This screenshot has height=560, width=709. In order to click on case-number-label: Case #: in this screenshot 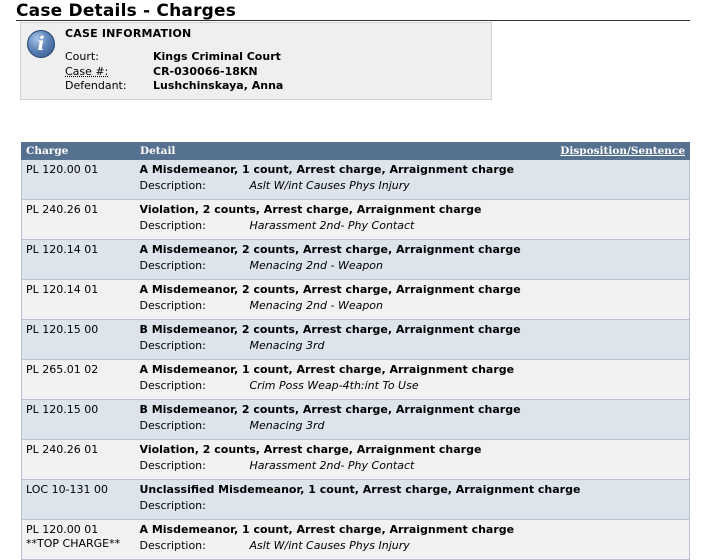, I will do `click(87, 71)`.